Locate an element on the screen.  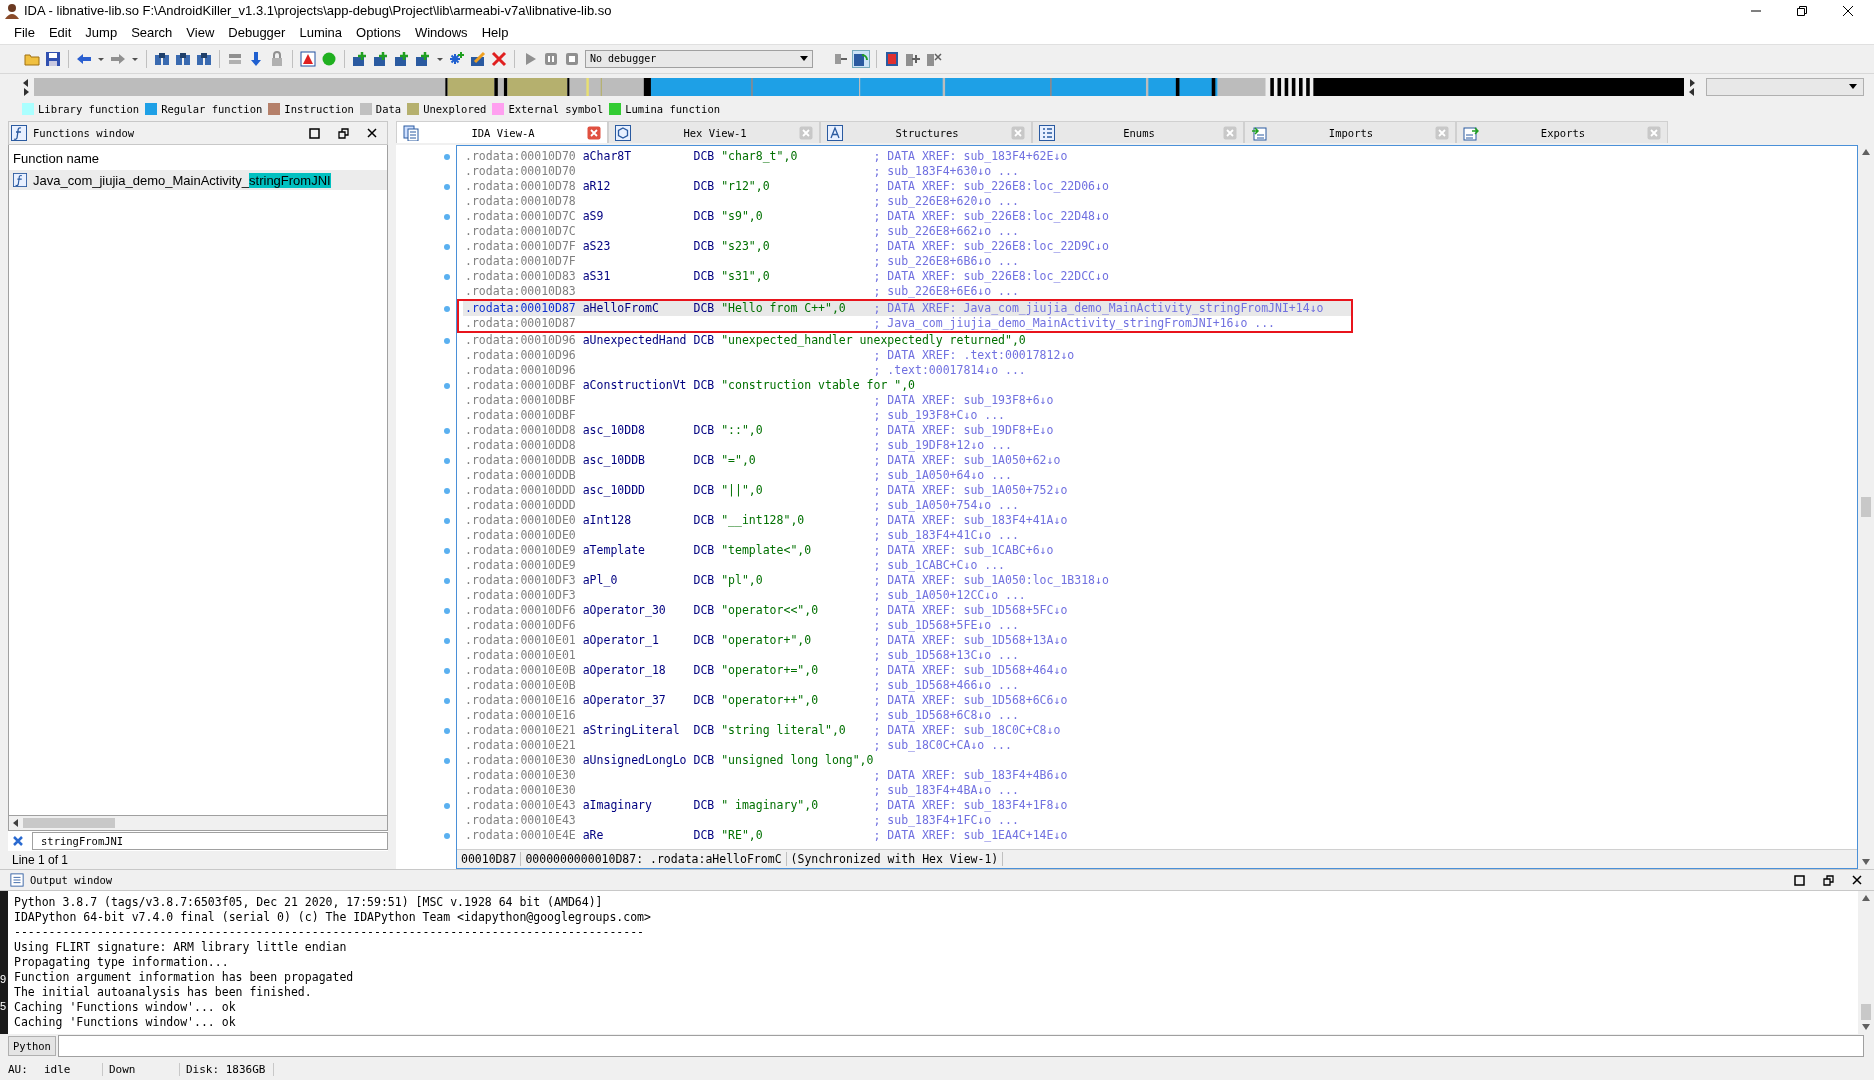
listing-line: .rodata:00010D96 aUnexpectedHand DCB "unexpected_handler unexpectedly returned",0 is located at coordinates (1160, 341).